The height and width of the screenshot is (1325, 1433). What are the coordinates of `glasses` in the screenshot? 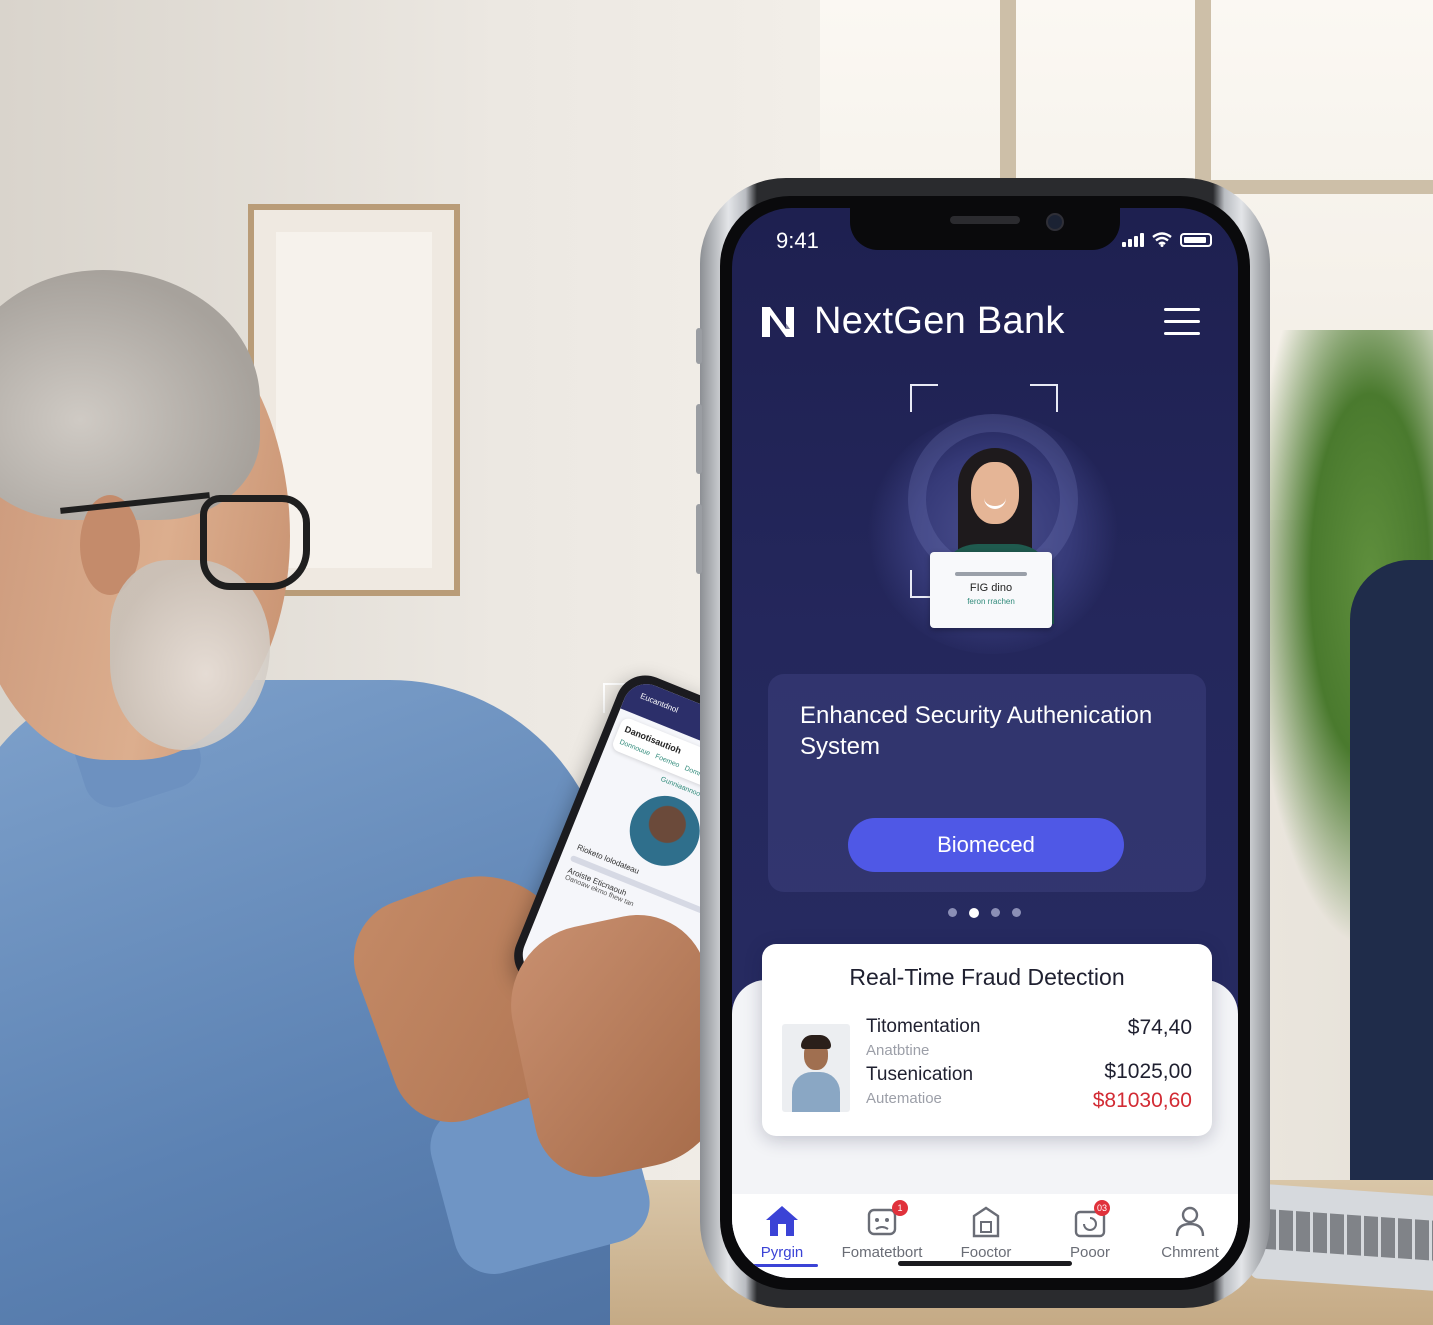 It's located at (255, 542).